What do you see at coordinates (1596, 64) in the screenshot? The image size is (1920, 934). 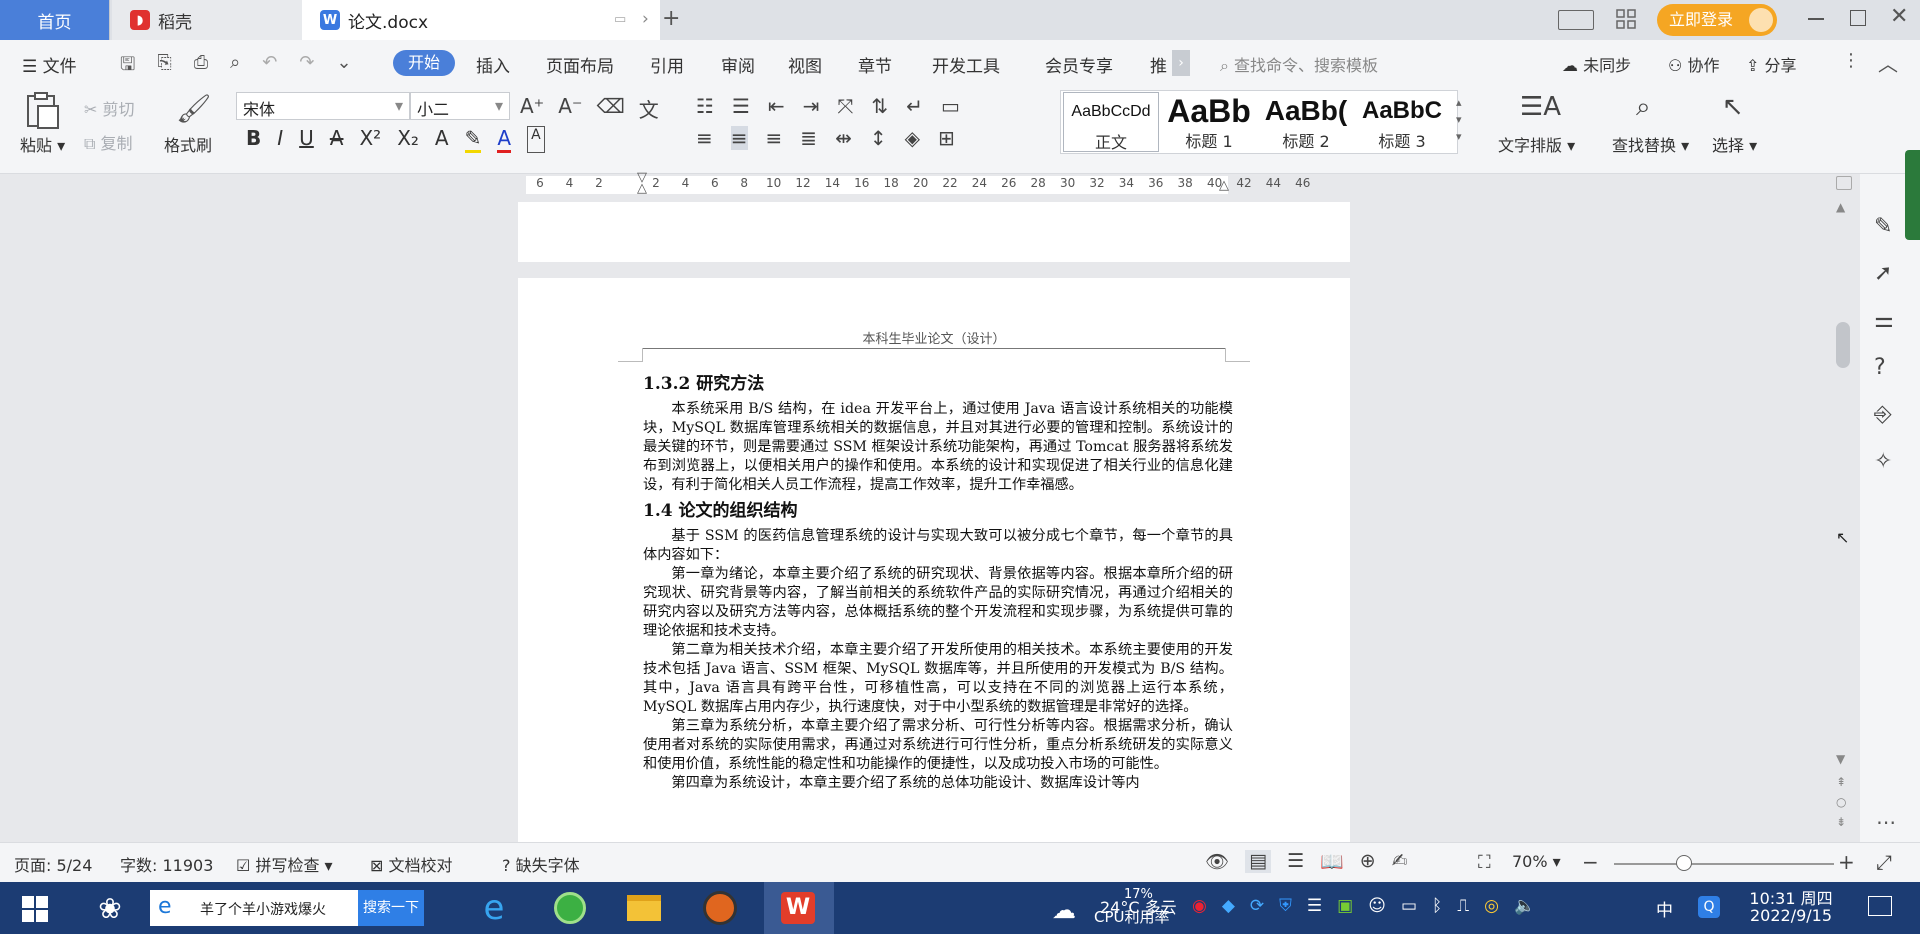 I see `sync-status: ☁ 未同步` at bounding box center [1596, 64].